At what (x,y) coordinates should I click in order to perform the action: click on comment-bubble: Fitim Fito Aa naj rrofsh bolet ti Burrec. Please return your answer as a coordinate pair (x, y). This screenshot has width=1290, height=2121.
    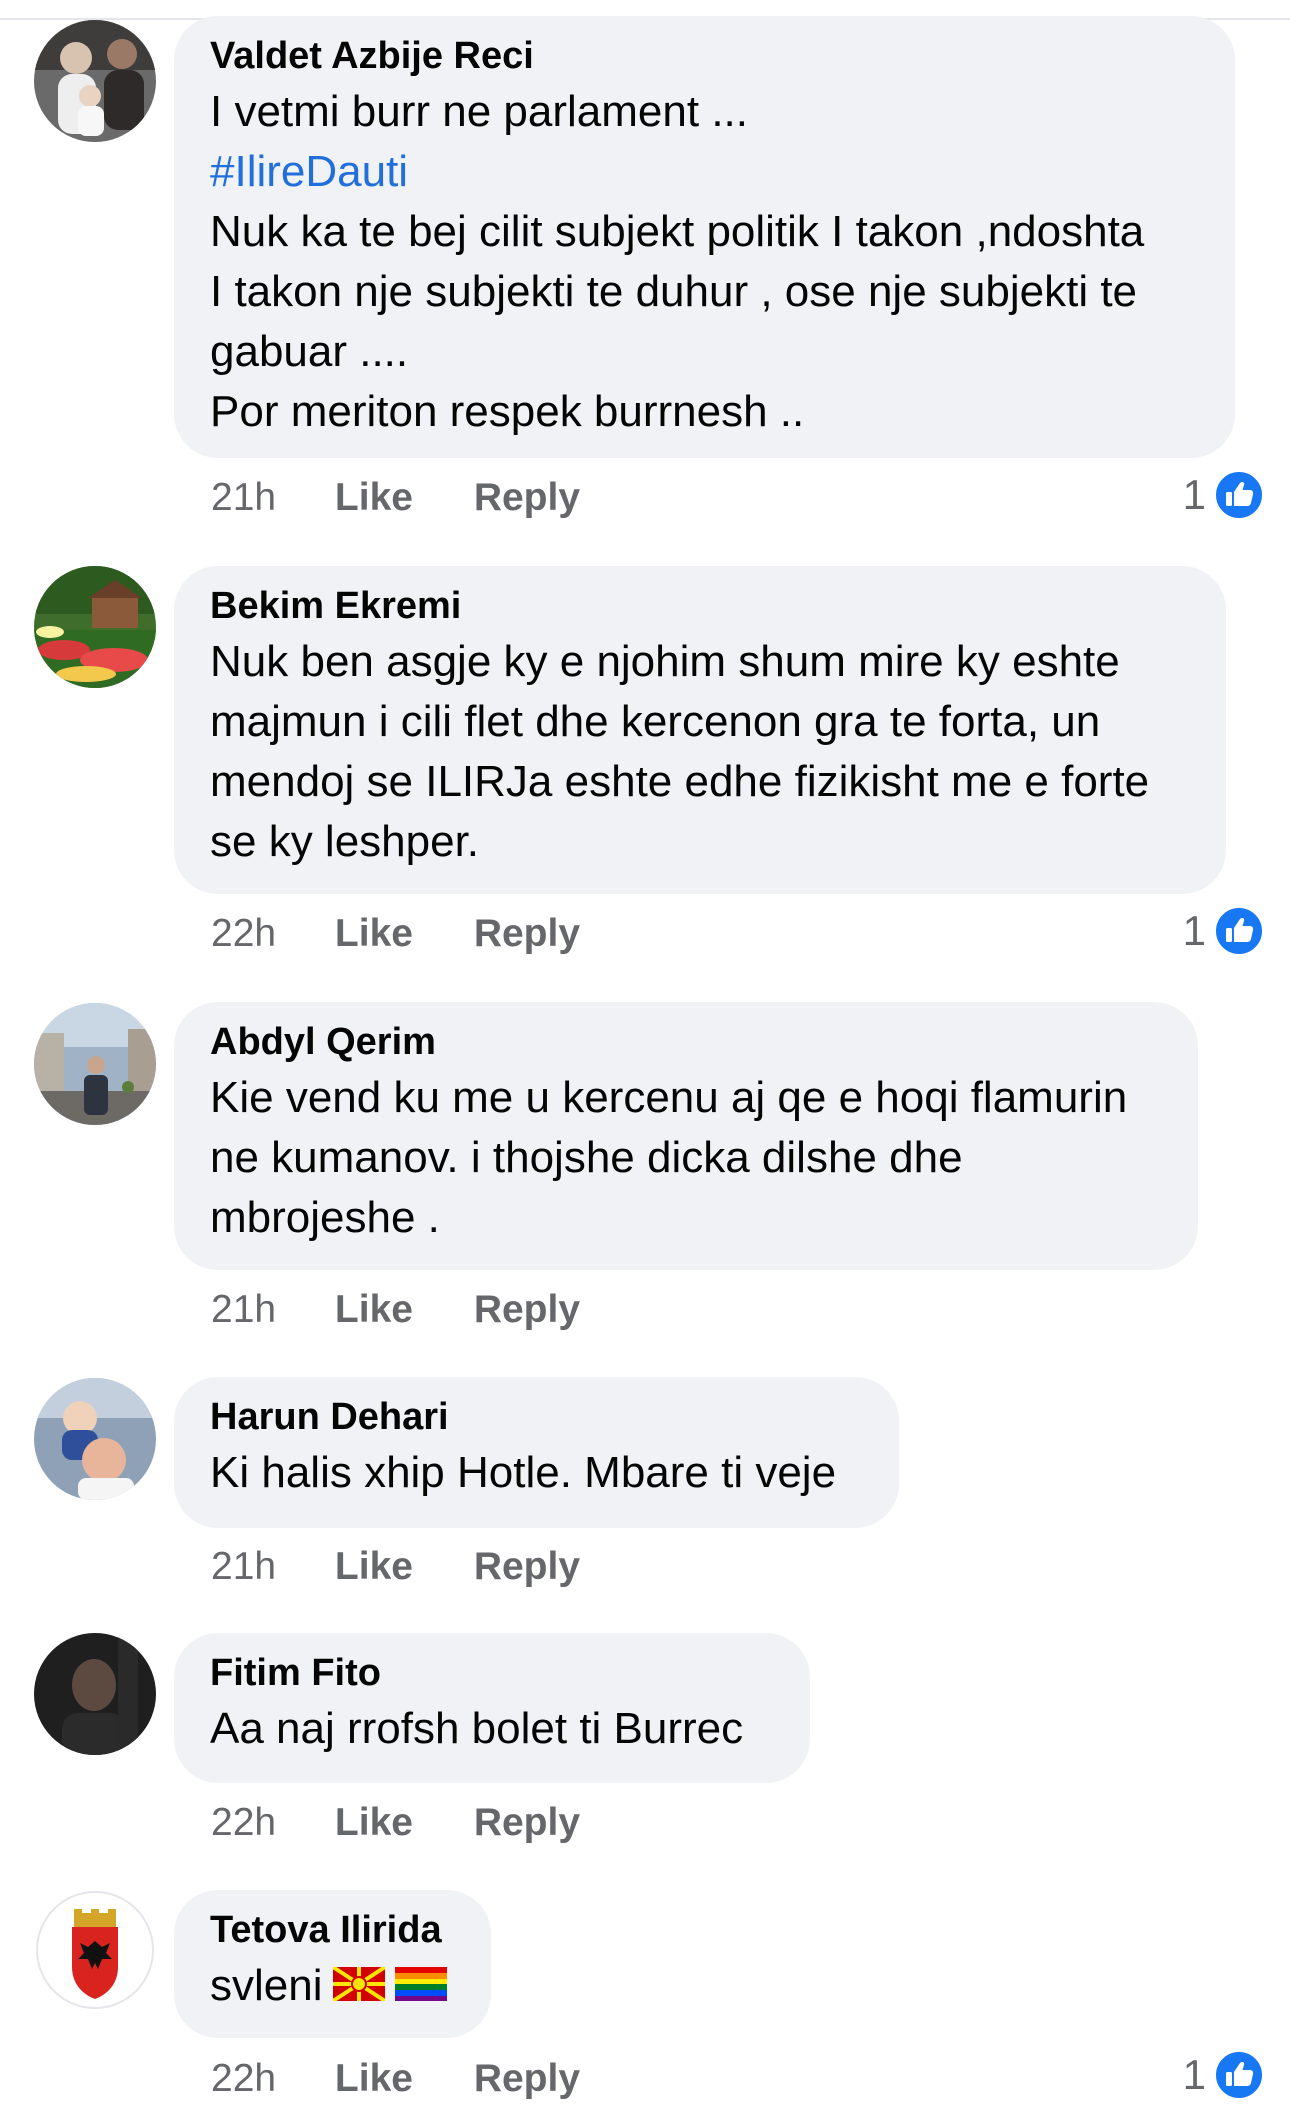
    Looking at the image, I should click on (492, 1708).